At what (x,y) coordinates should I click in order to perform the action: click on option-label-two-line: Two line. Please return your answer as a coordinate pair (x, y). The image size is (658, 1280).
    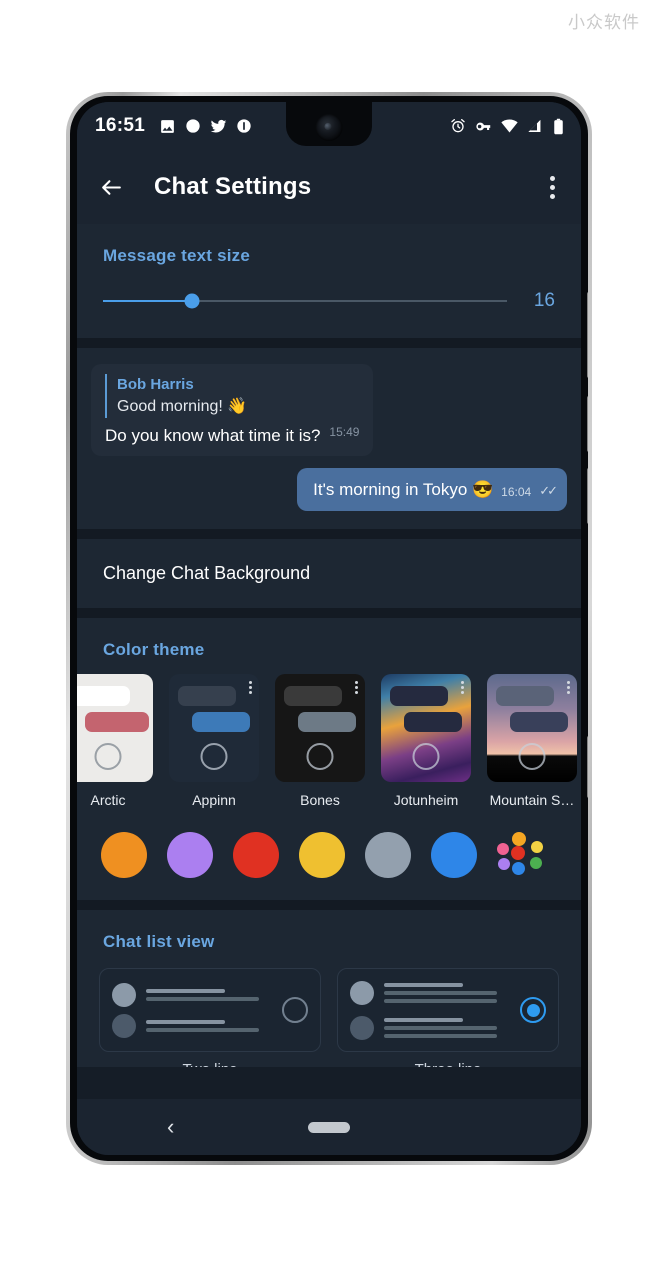
    Looking at the image, I should click on (210, 1063).